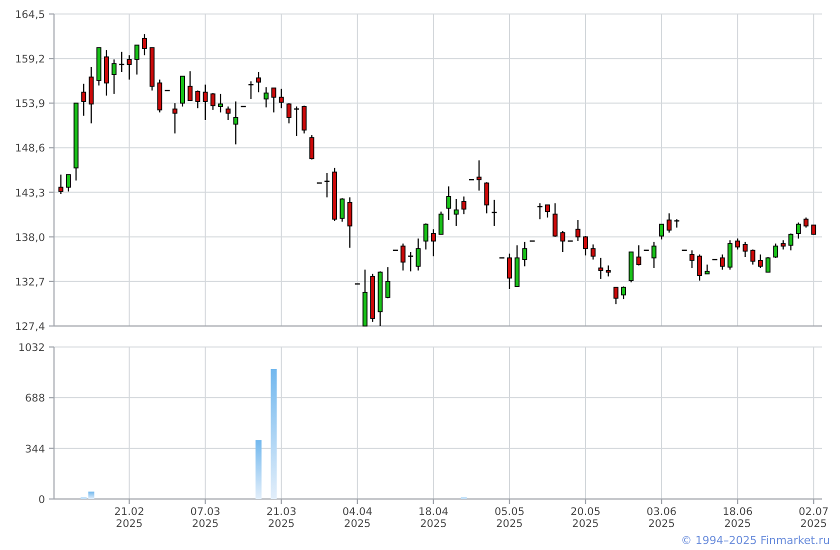  I want to click on axis-label: 0, so click(41, 500).